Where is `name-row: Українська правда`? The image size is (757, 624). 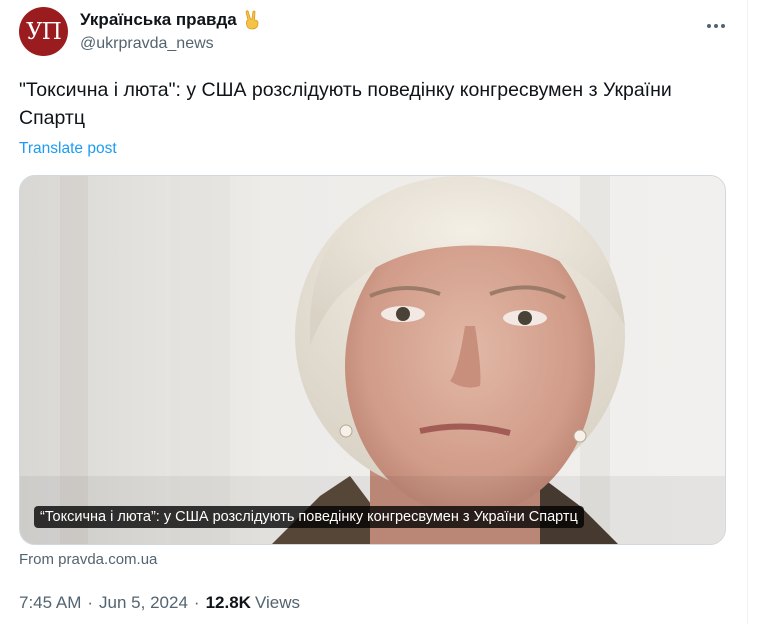
name-row: Українська правда is located at coordinates (170, 20).